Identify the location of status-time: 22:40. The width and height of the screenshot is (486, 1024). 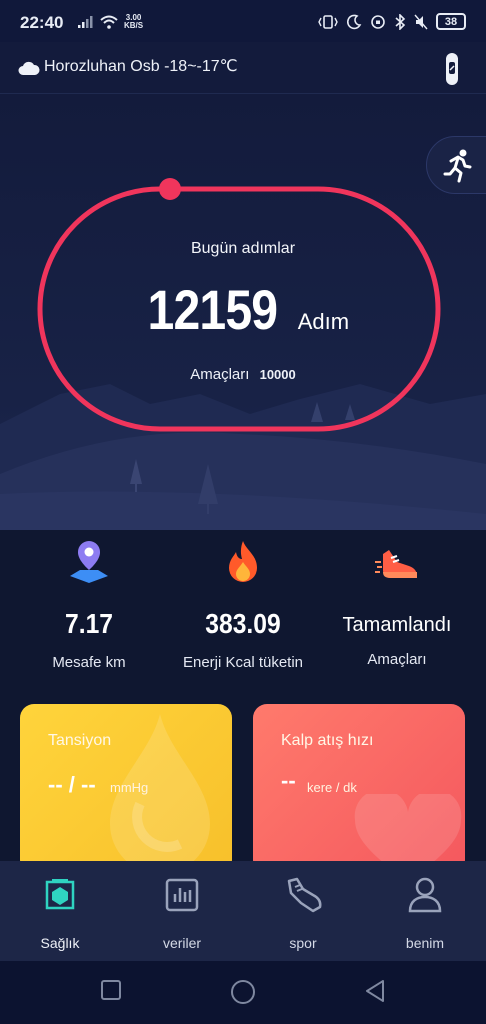
(42, 22).